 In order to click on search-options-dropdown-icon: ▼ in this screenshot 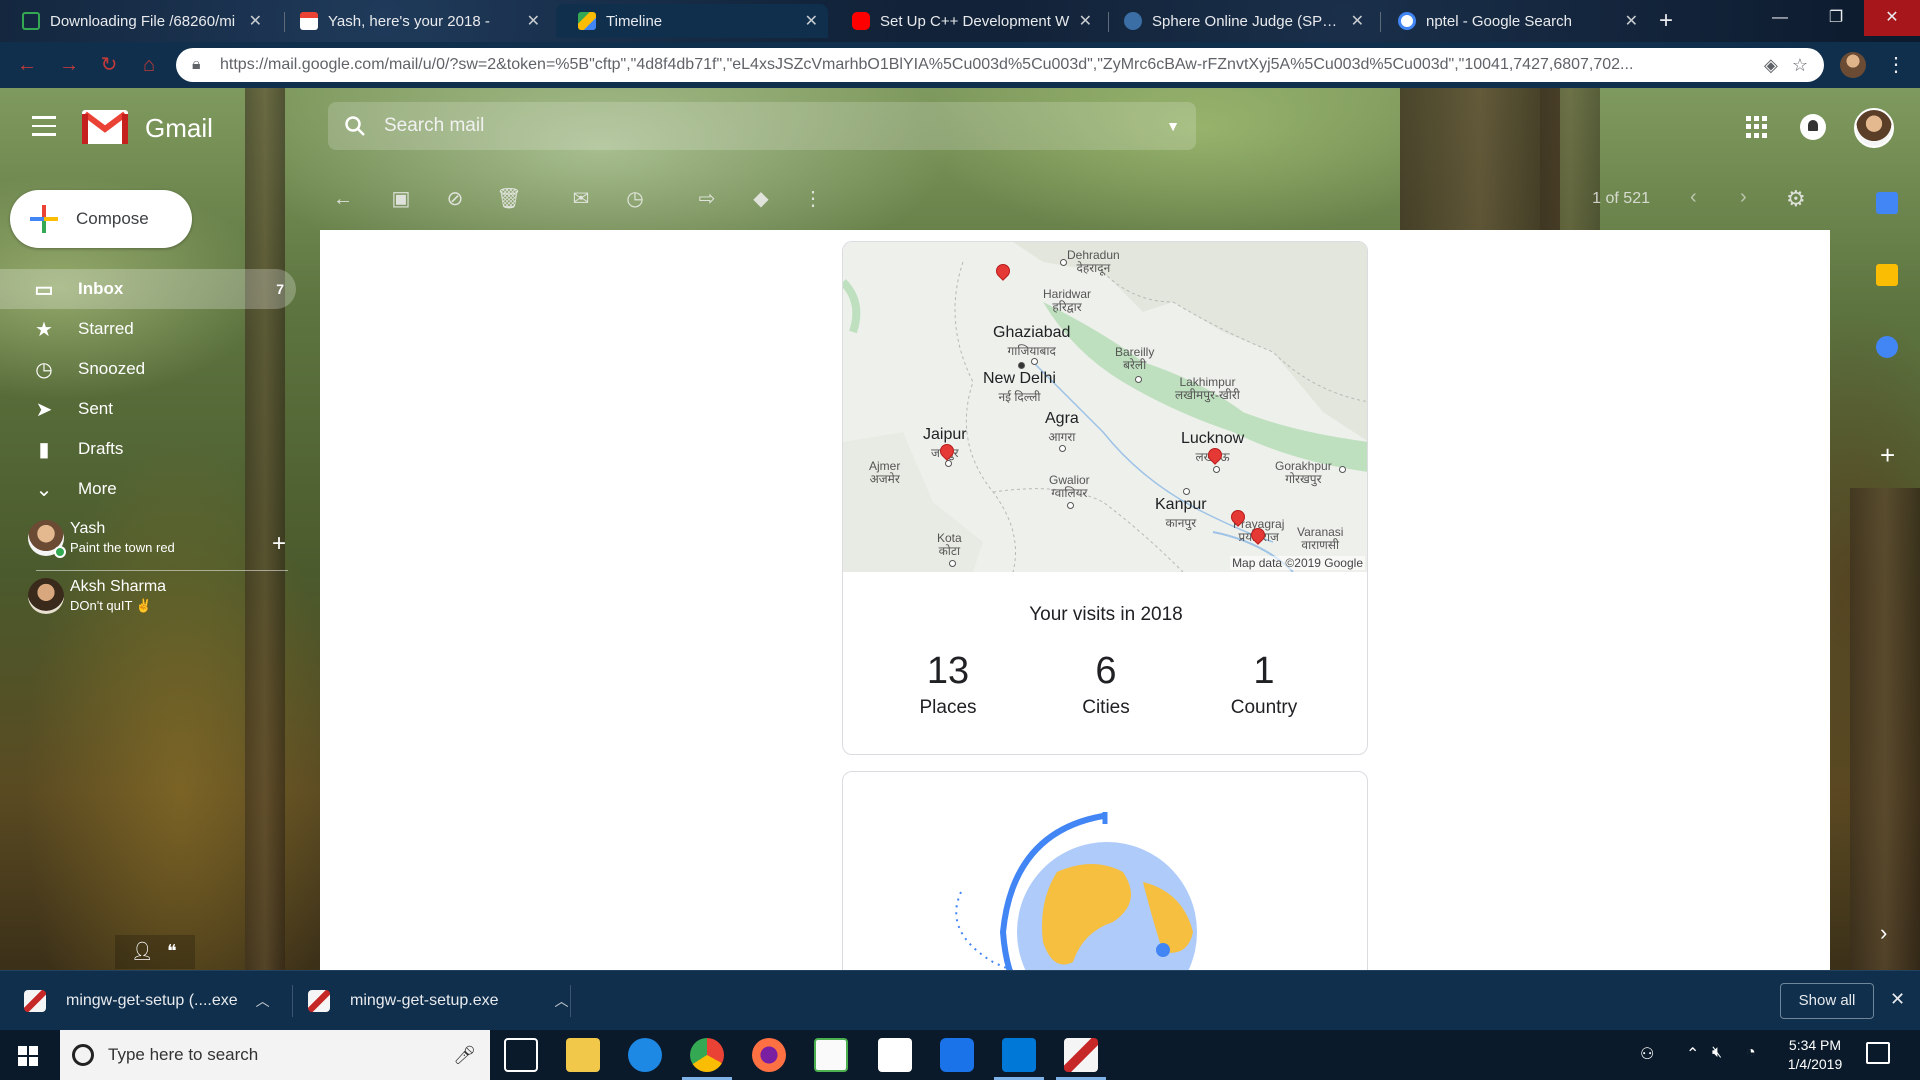, I will do `click(1173, 126)`.